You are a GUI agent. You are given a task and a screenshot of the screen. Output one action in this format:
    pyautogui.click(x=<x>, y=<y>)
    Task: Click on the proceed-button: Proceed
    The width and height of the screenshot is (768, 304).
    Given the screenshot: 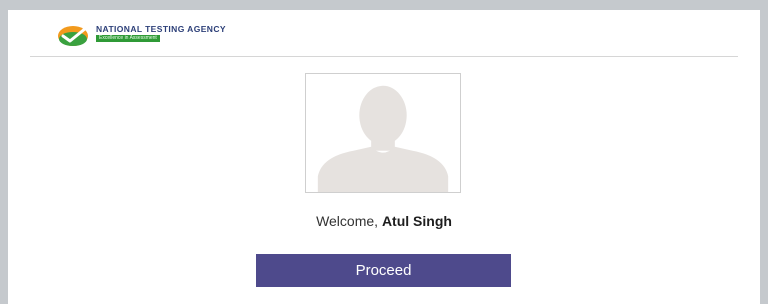 What is the action you would take?
    pyautogui.click(x=383, y=270)
    